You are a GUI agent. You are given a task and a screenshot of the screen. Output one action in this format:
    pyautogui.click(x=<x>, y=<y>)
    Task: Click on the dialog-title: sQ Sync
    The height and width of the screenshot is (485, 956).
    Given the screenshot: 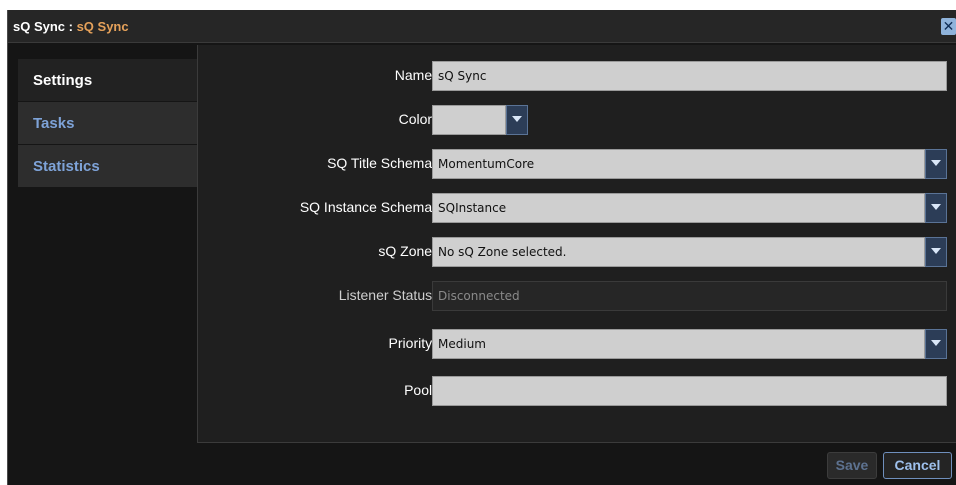 What is the action you would take?
    pyautogui.click(x=71, y=26)
    